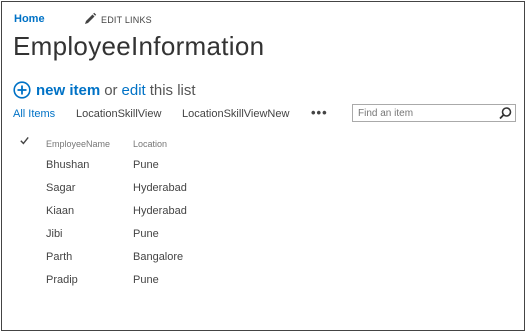 This screenshot has height=334, width=528. Describe the element at coordinates (29, 19) in the screenshot. I see `home-link: Home` at that location.